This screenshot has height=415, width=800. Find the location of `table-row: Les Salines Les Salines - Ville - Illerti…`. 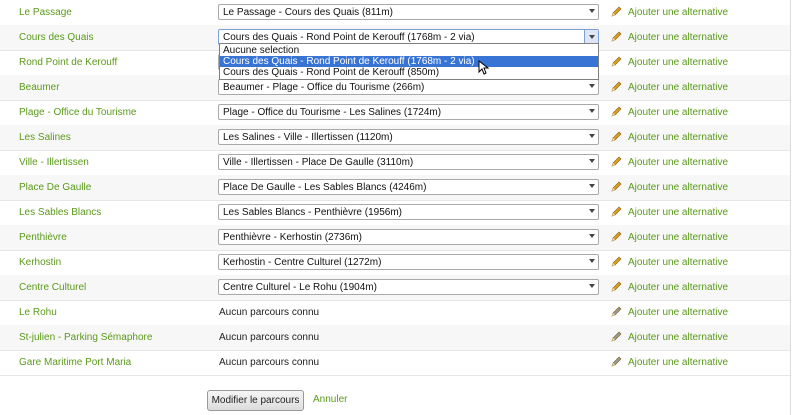

table-row: Les Salines Les Salines - Ville - Illerti… is located at coordinates (395, 138).